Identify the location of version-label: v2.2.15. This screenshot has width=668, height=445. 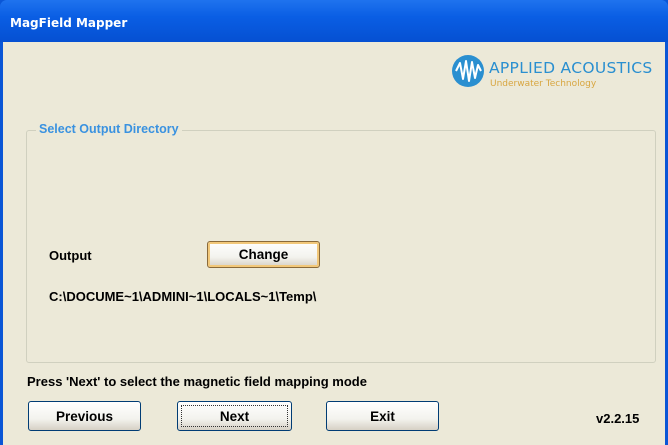
(618, 418).